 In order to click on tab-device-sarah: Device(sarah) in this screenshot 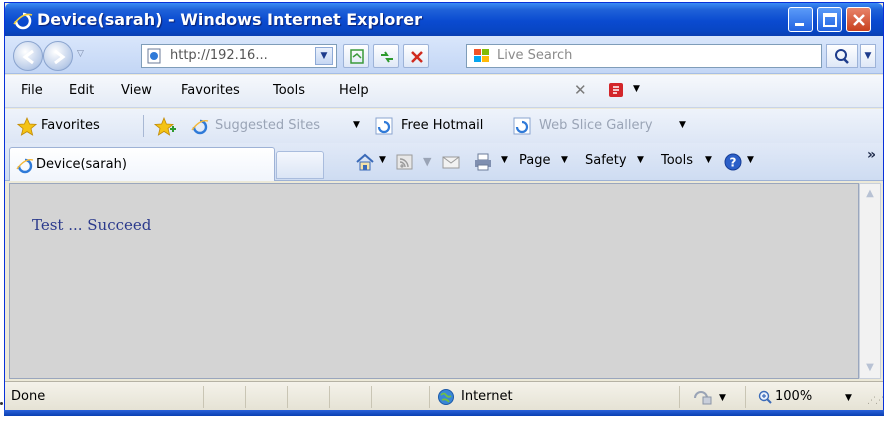, I will do `click(142, 164)`.